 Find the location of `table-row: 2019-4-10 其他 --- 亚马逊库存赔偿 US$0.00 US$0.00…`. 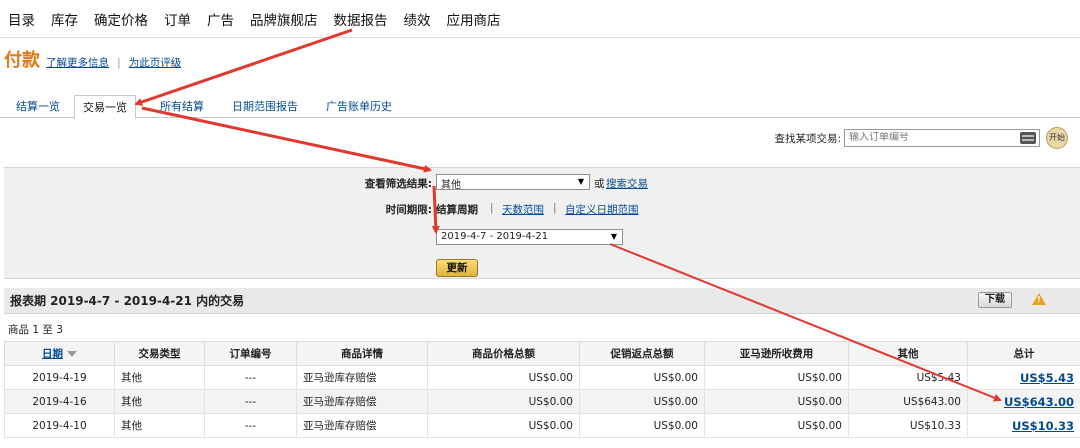

table-row: 2019-4-10 其他 --- 亚马逊库存赔偿 US$0.00 US$0.00… is located at coordinates (542, 425).